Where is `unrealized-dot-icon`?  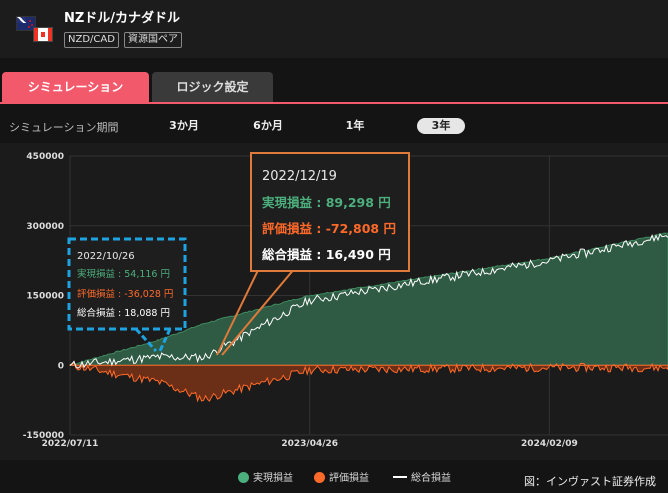 unrealized-dot-icon is located at coordinates (319, 477).